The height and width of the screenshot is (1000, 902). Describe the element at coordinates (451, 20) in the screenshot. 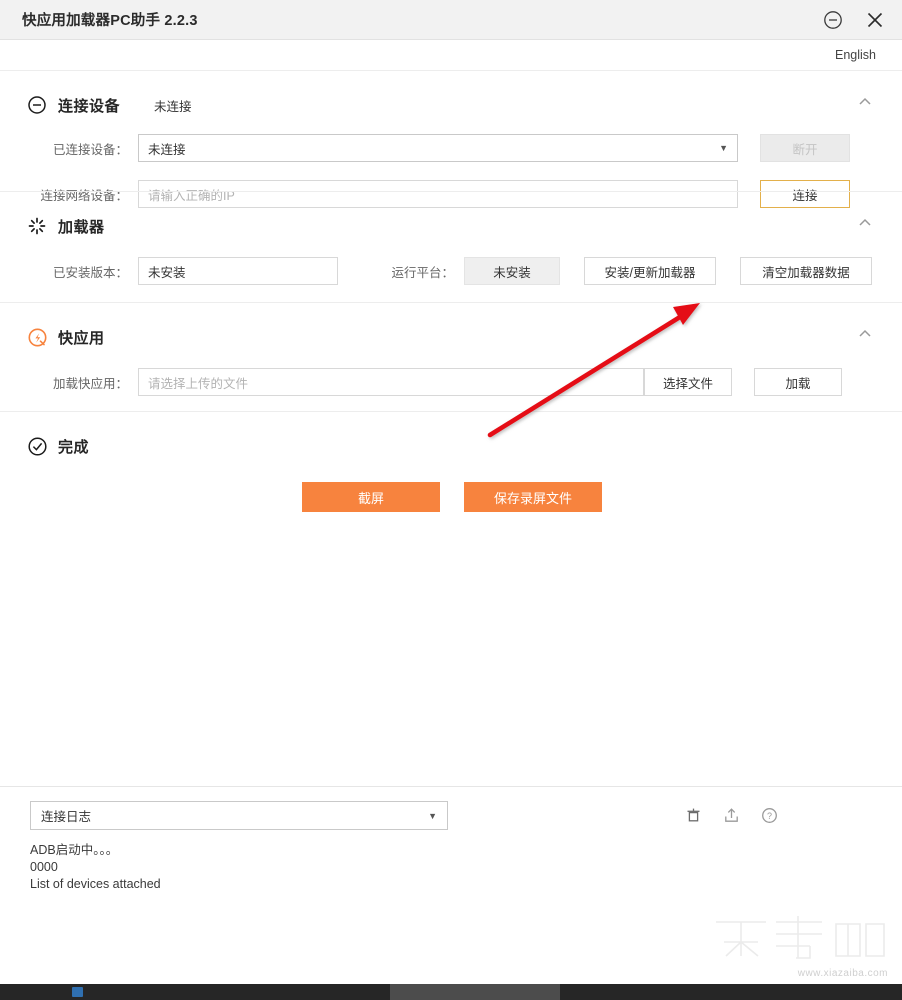

I see `title-bar: 快应用加载器PC助手 2.2.3` at that location.